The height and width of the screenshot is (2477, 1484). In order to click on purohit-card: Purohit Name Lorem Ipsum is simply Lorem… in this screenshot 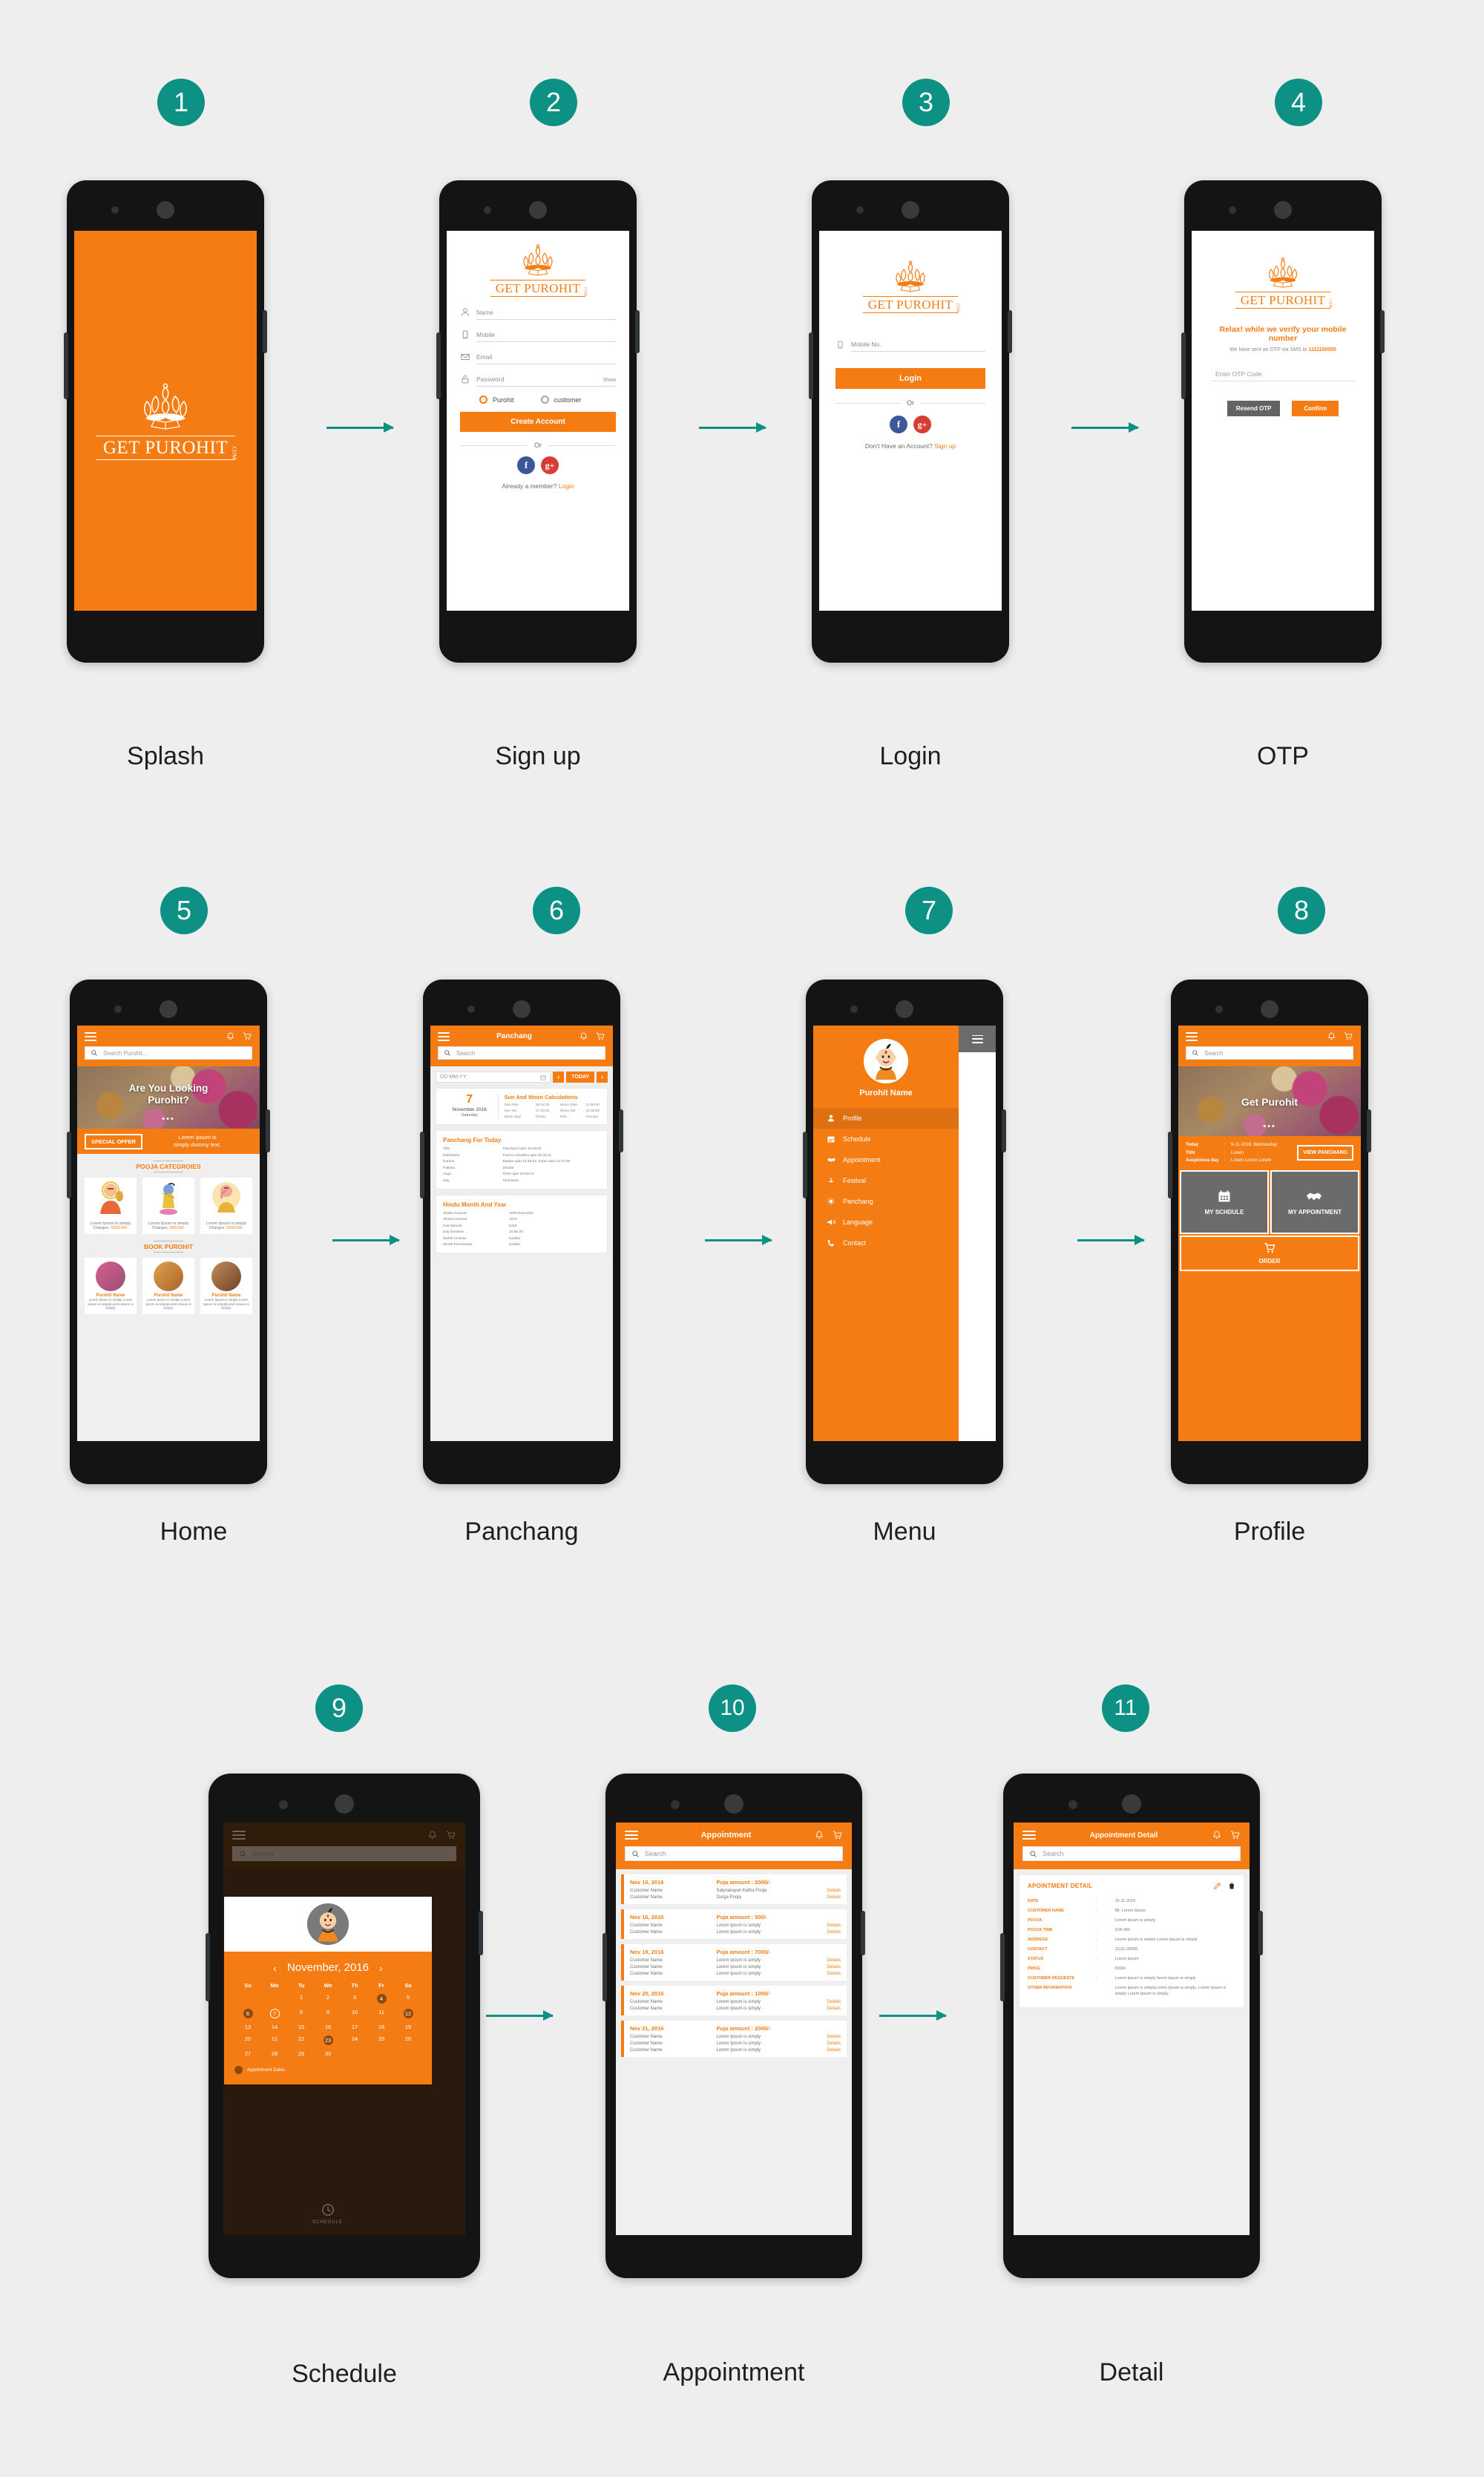, I will do `click(168, 1286)`.